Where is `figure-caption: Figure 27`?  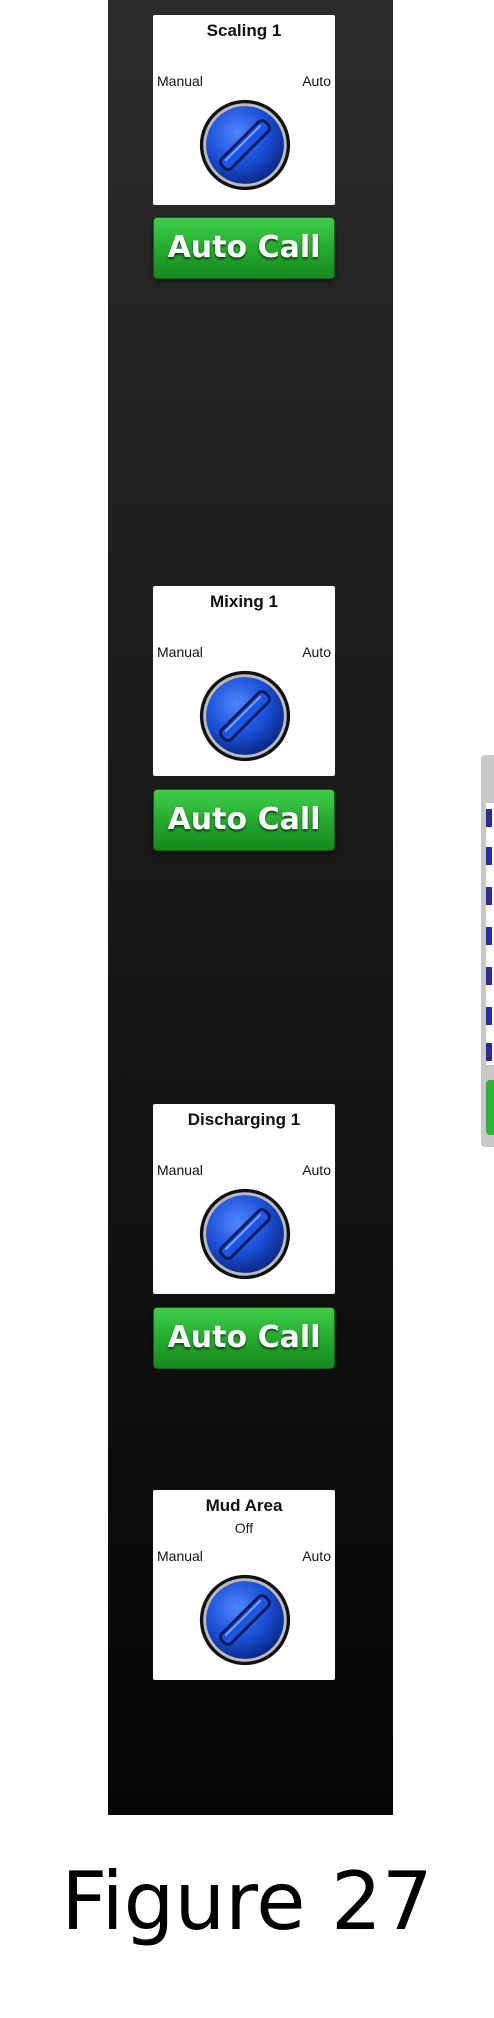 figure-caption: Figure 27 is located at coordinates (247, 1901).